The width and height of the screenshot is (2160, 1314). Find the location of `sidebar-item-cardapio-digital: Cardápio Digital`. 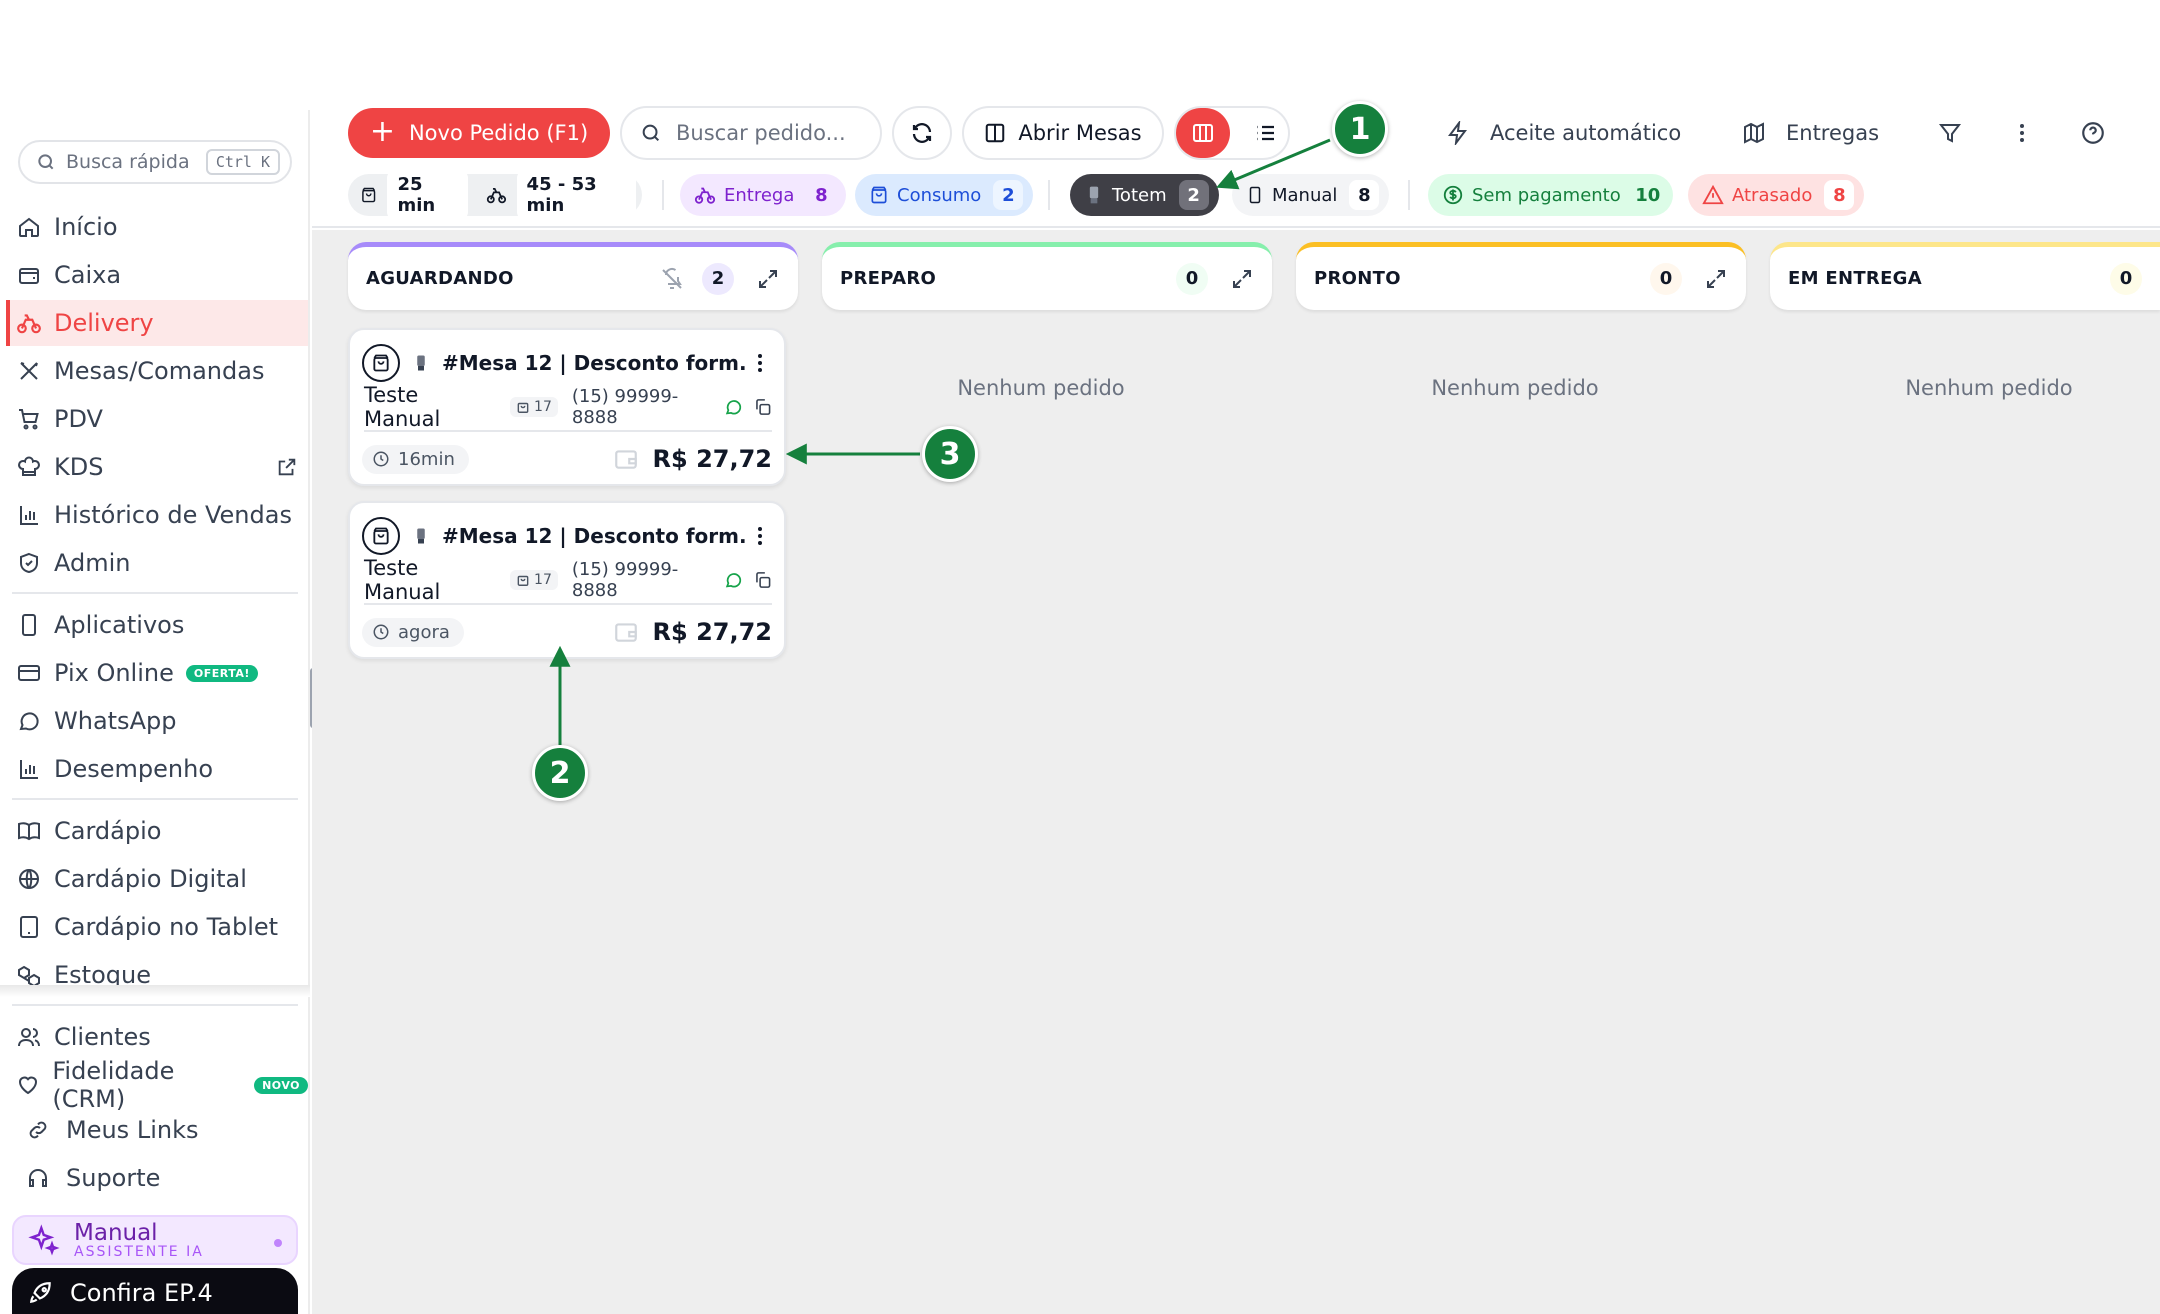

sidebar-item-cardapio-digital: Cardápio Digital is located at coordinates (157, 879).